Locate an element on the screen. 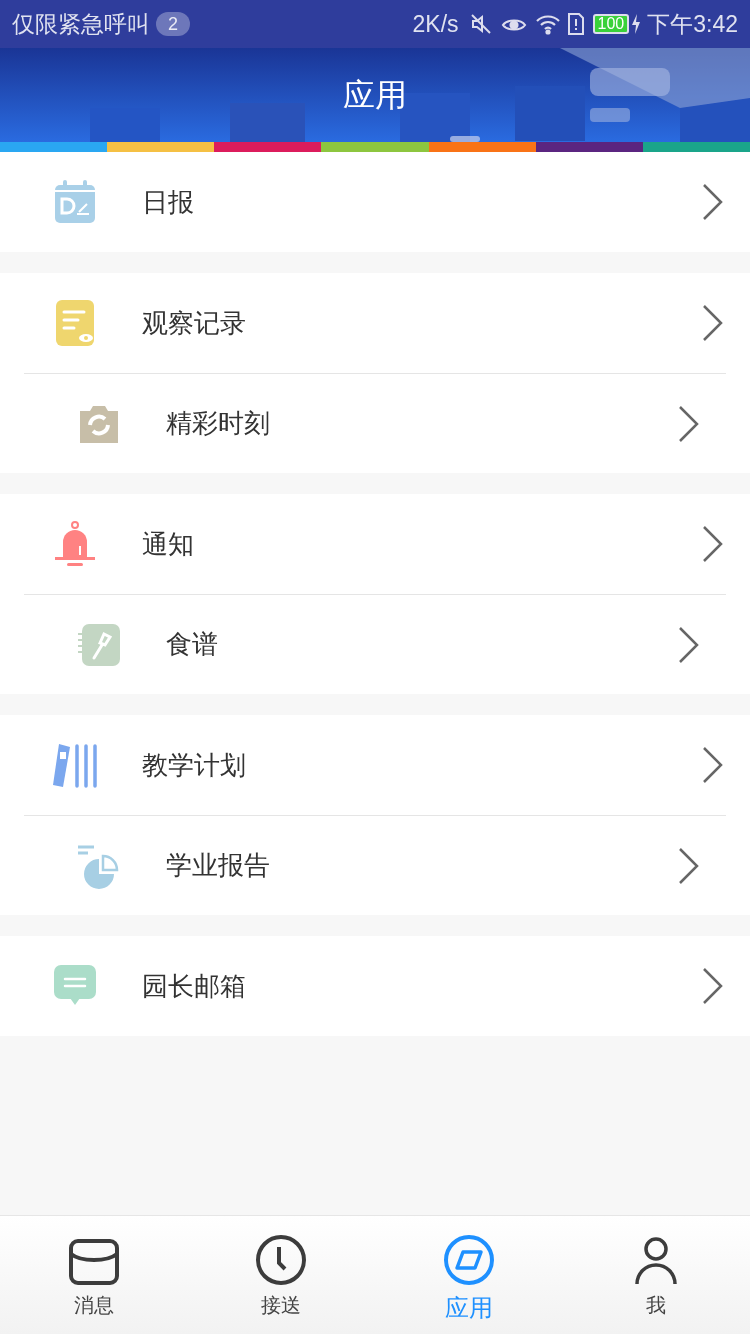 This screenshot has height=1334, width=750. menu-item: 精彩时刻 is located at coordinates (375, 423).